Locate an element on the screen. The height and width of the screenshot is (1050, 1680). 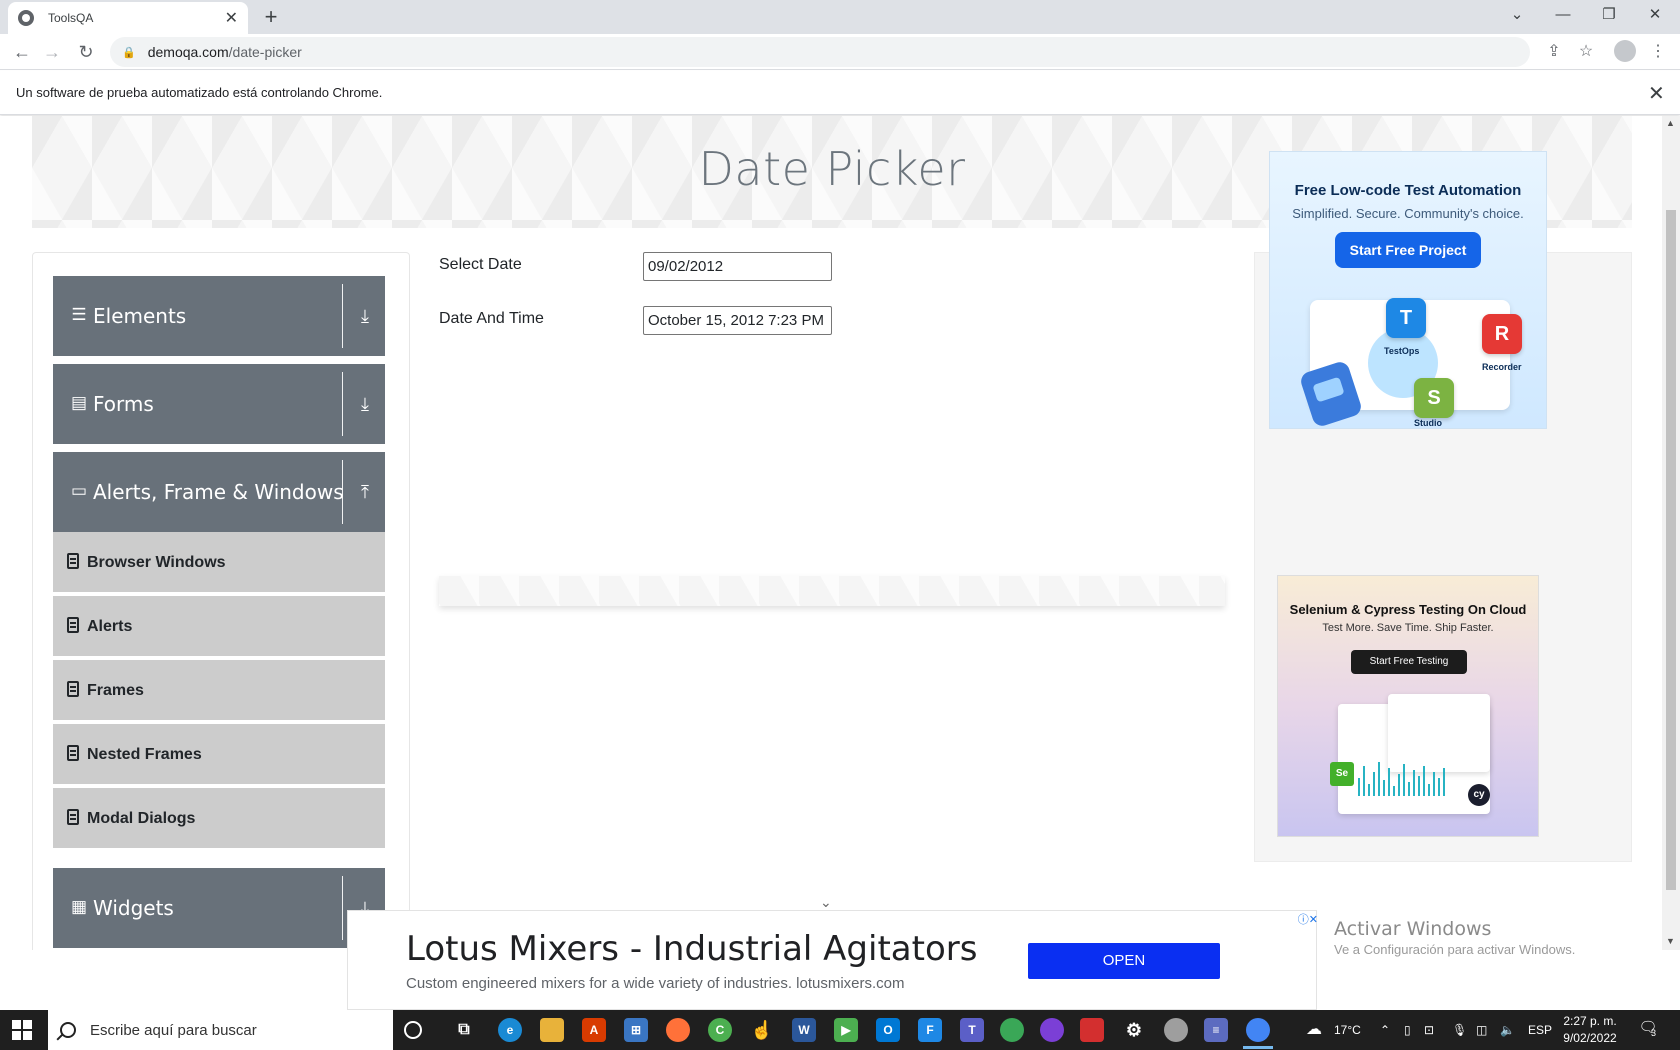
sidebar-group-label: Elements is located at coordinates (140, 316).